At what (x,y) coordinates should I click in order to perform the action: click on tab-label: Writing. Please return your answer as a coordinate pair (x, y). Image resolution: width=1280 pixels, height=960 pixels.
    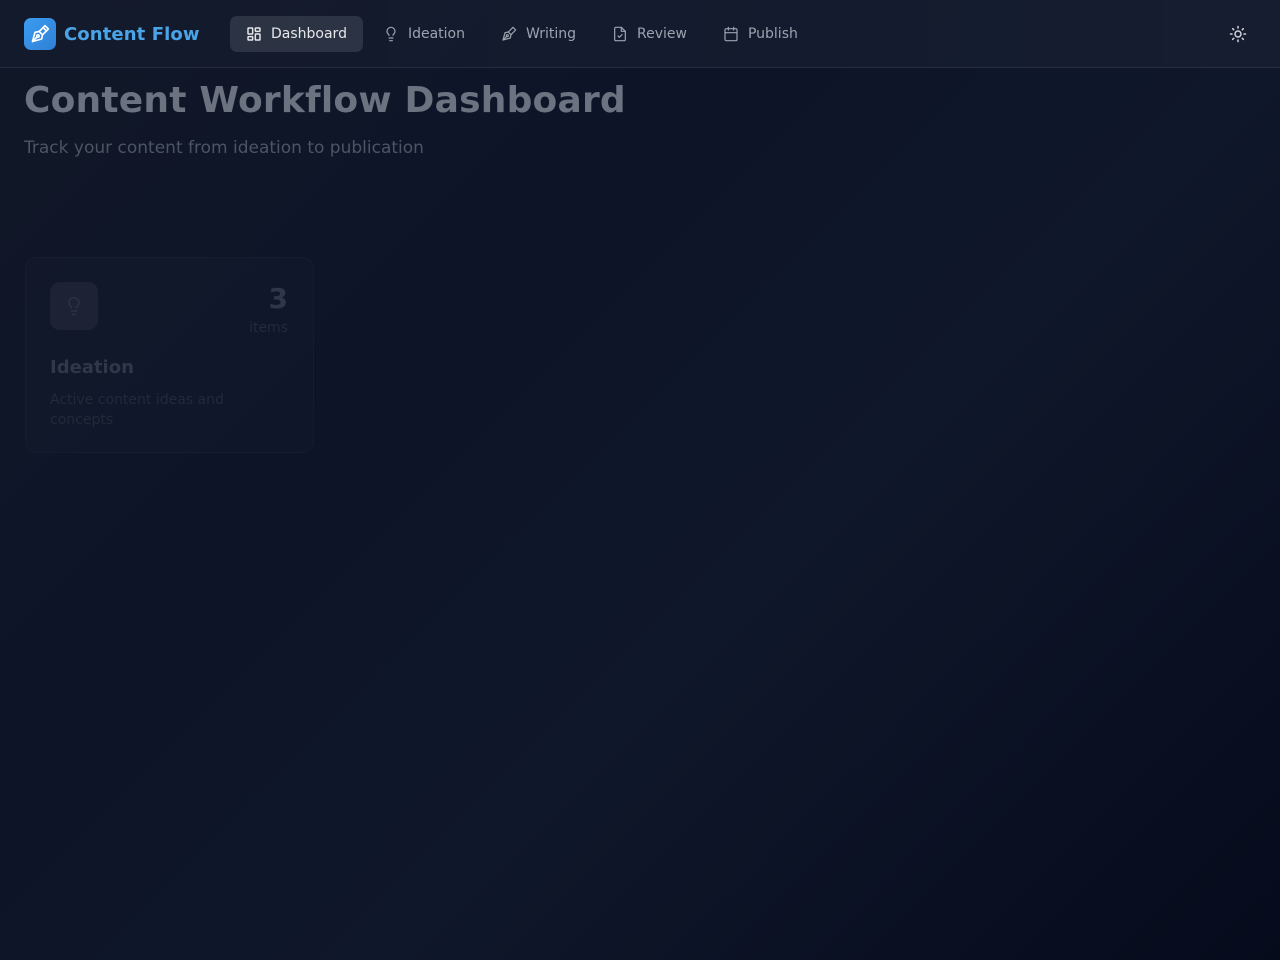
    Looking at the image, I should click on (551, 34).